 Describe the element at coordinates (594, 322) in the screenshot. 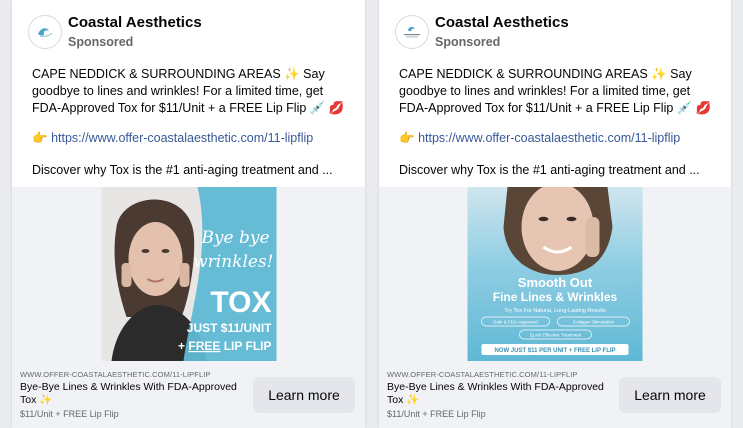

I see `creative-pill-2: Collagen Stimulation` at that location.